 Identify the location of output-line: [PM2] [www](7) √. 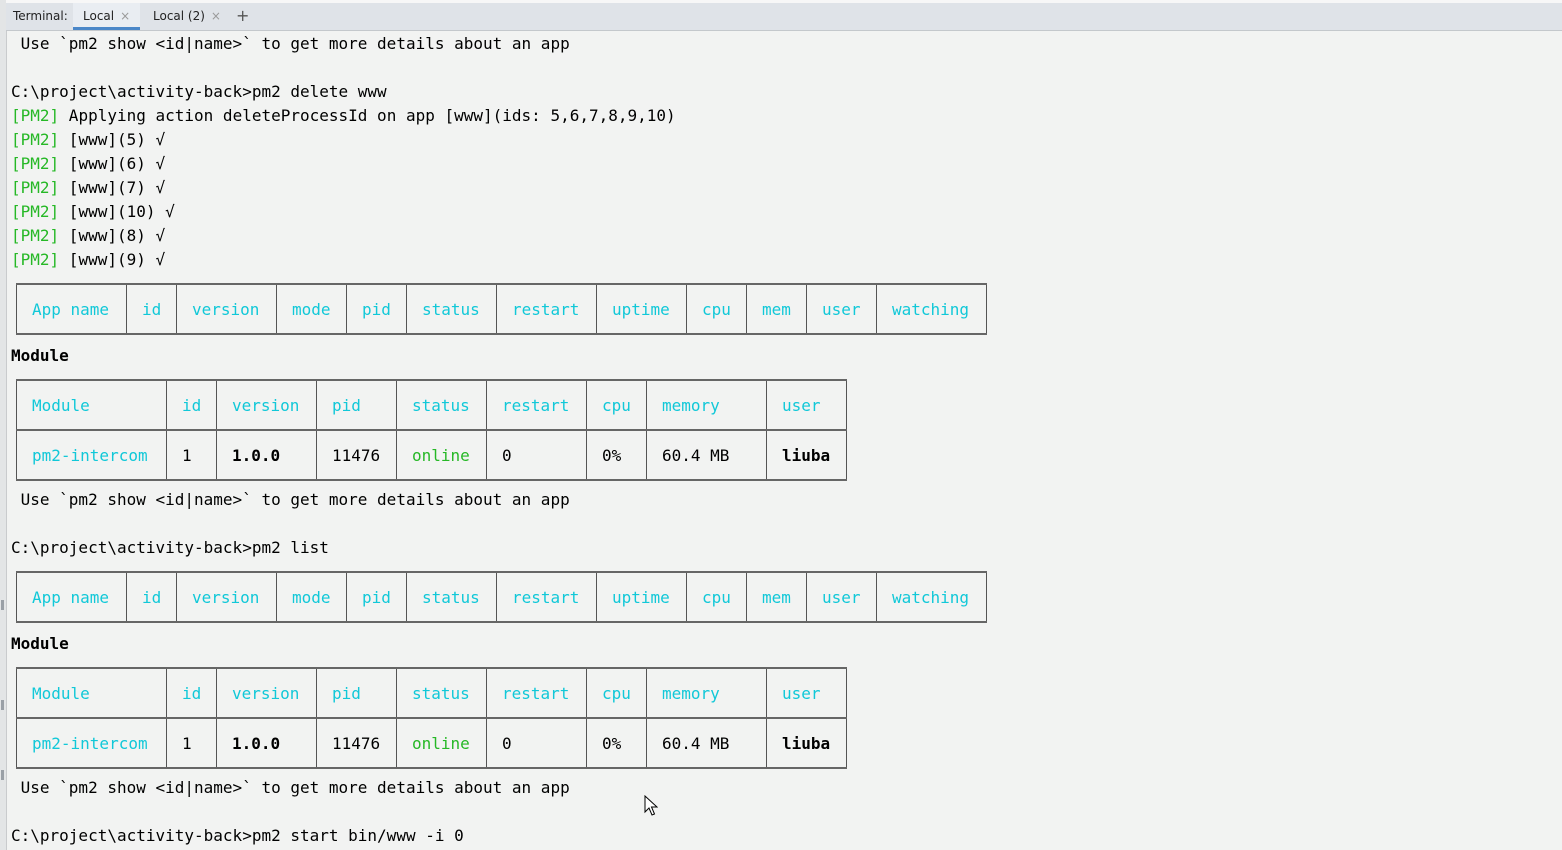
(88, 188).